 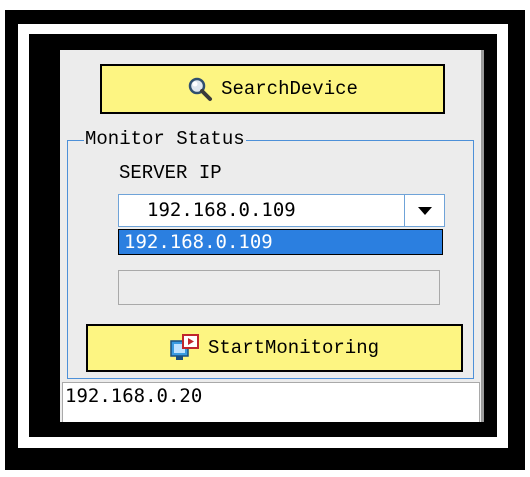 What do you see at coordinates (133, 396) in the screenshot?
I see `list-item: 192.168.0.20` at bounding box center [133, 396].